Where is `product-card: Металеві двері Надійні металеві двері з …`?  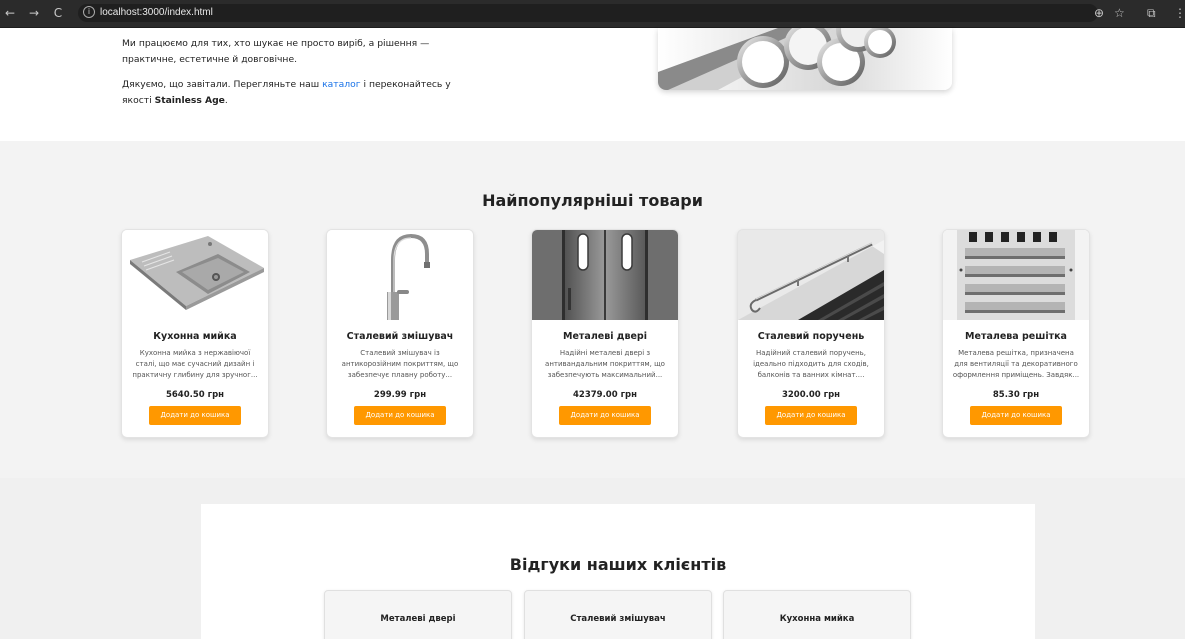 product-card: Металеві двері Надійні металеві двері з … is located at coordinates (605, 333).